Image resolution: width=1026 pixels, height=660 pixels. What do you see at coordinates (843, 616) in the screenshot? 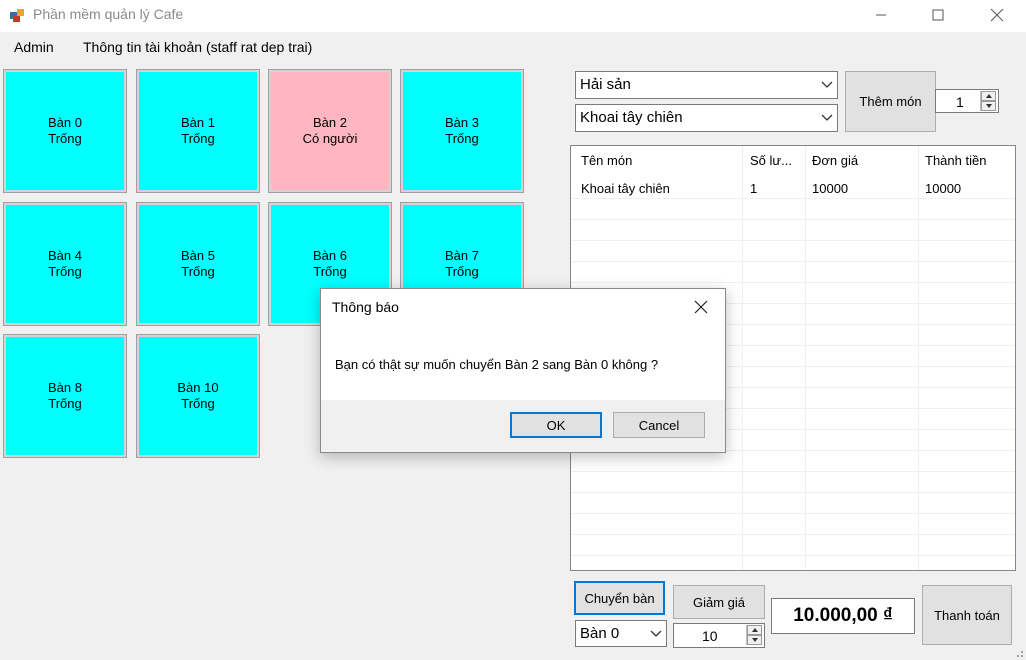
I see `total-price: 10.000,00 ₫` at bounding box center [843, 616].